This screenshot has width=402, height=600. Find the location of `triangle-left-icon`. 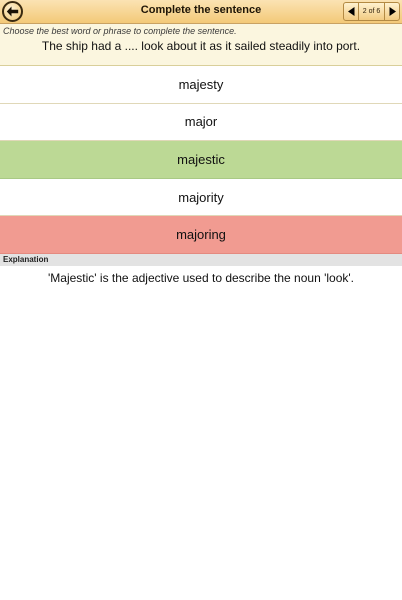

triangle-left-icon is located at coordinates (350, 11).